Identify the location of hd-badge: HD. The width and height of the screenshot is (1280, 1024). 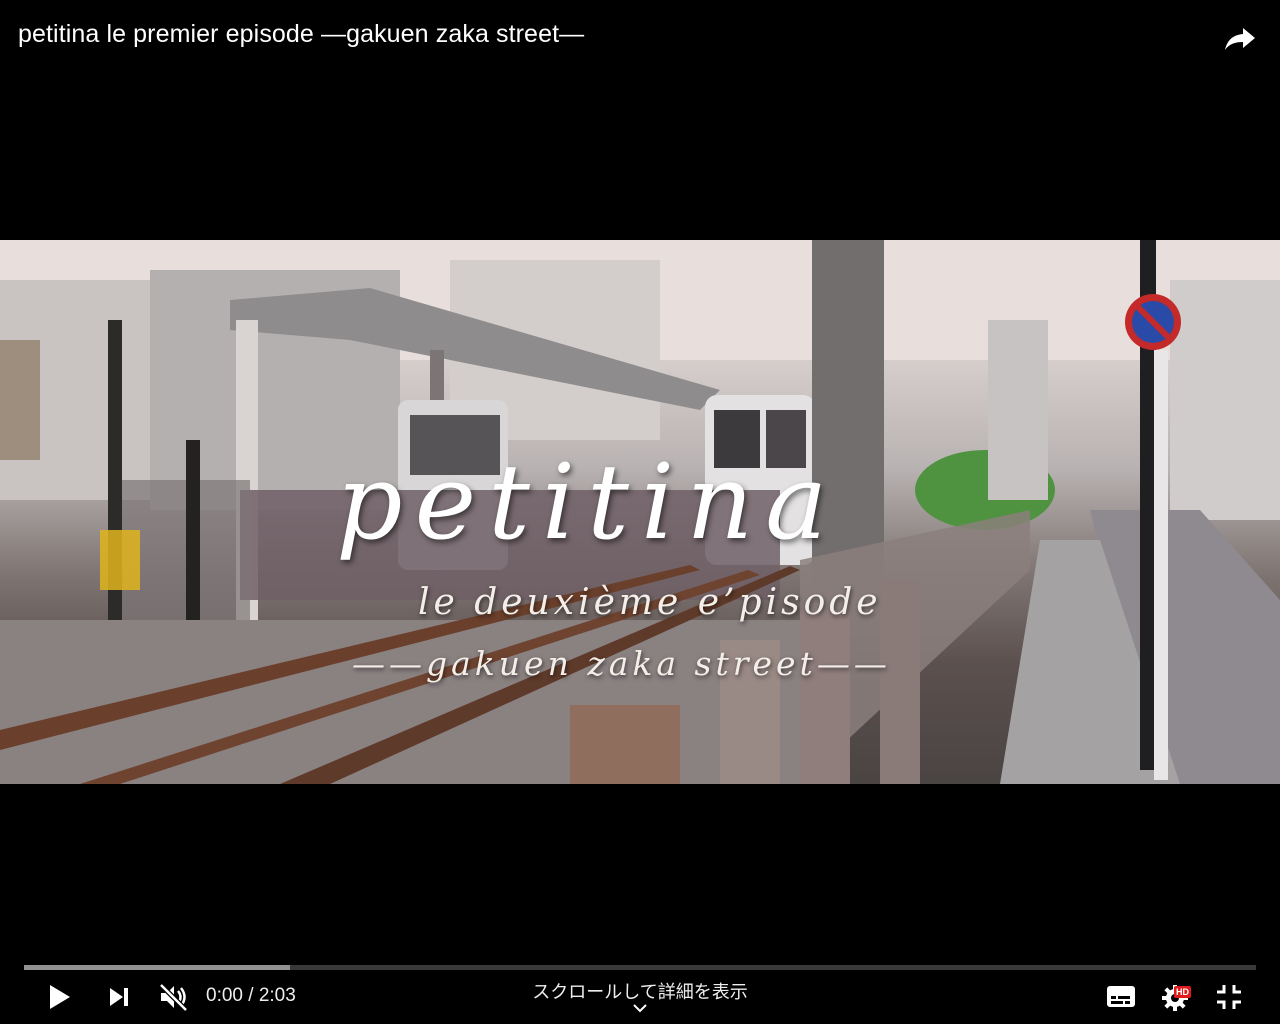
(1182, 992).